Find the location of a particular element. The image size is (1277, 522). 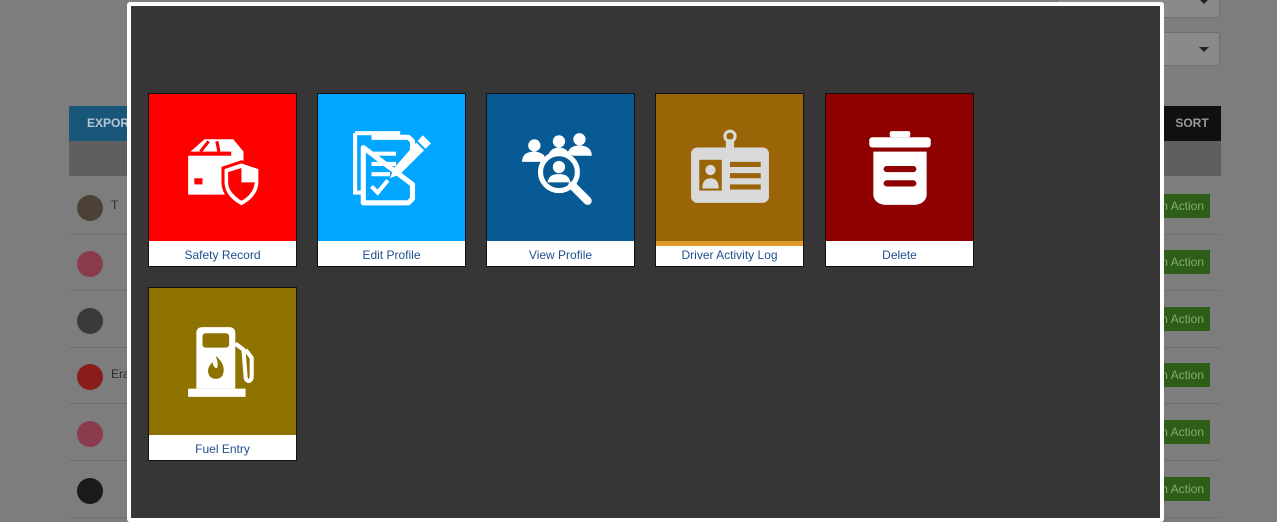

fuel-entry-tile: Fuel Entry is located at coordinates (222, 374).